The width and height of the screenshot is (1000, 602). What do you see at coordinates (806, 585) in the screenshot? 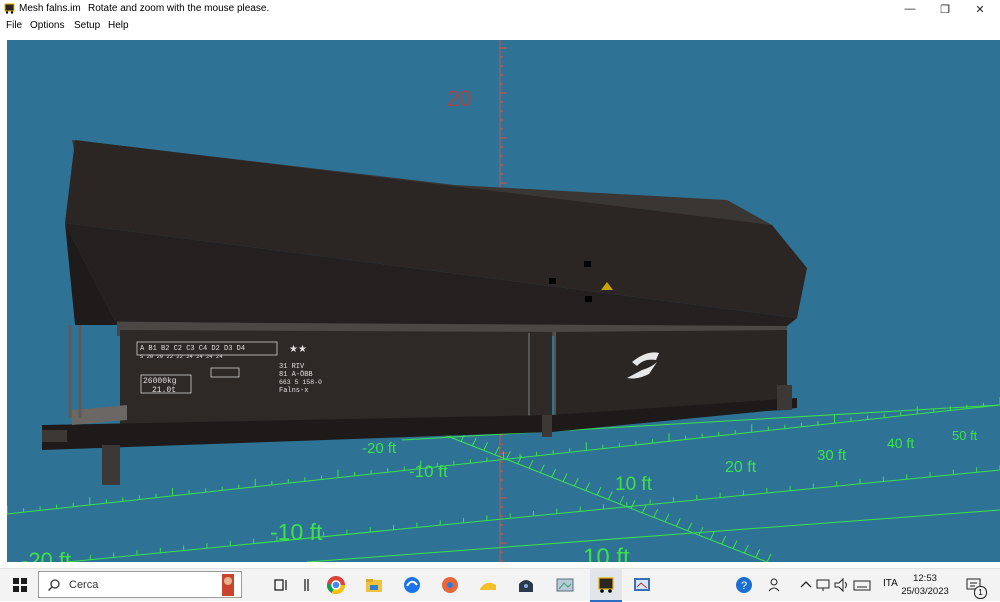
I see `chevron-up-icon` at bounding box center [806, 585].